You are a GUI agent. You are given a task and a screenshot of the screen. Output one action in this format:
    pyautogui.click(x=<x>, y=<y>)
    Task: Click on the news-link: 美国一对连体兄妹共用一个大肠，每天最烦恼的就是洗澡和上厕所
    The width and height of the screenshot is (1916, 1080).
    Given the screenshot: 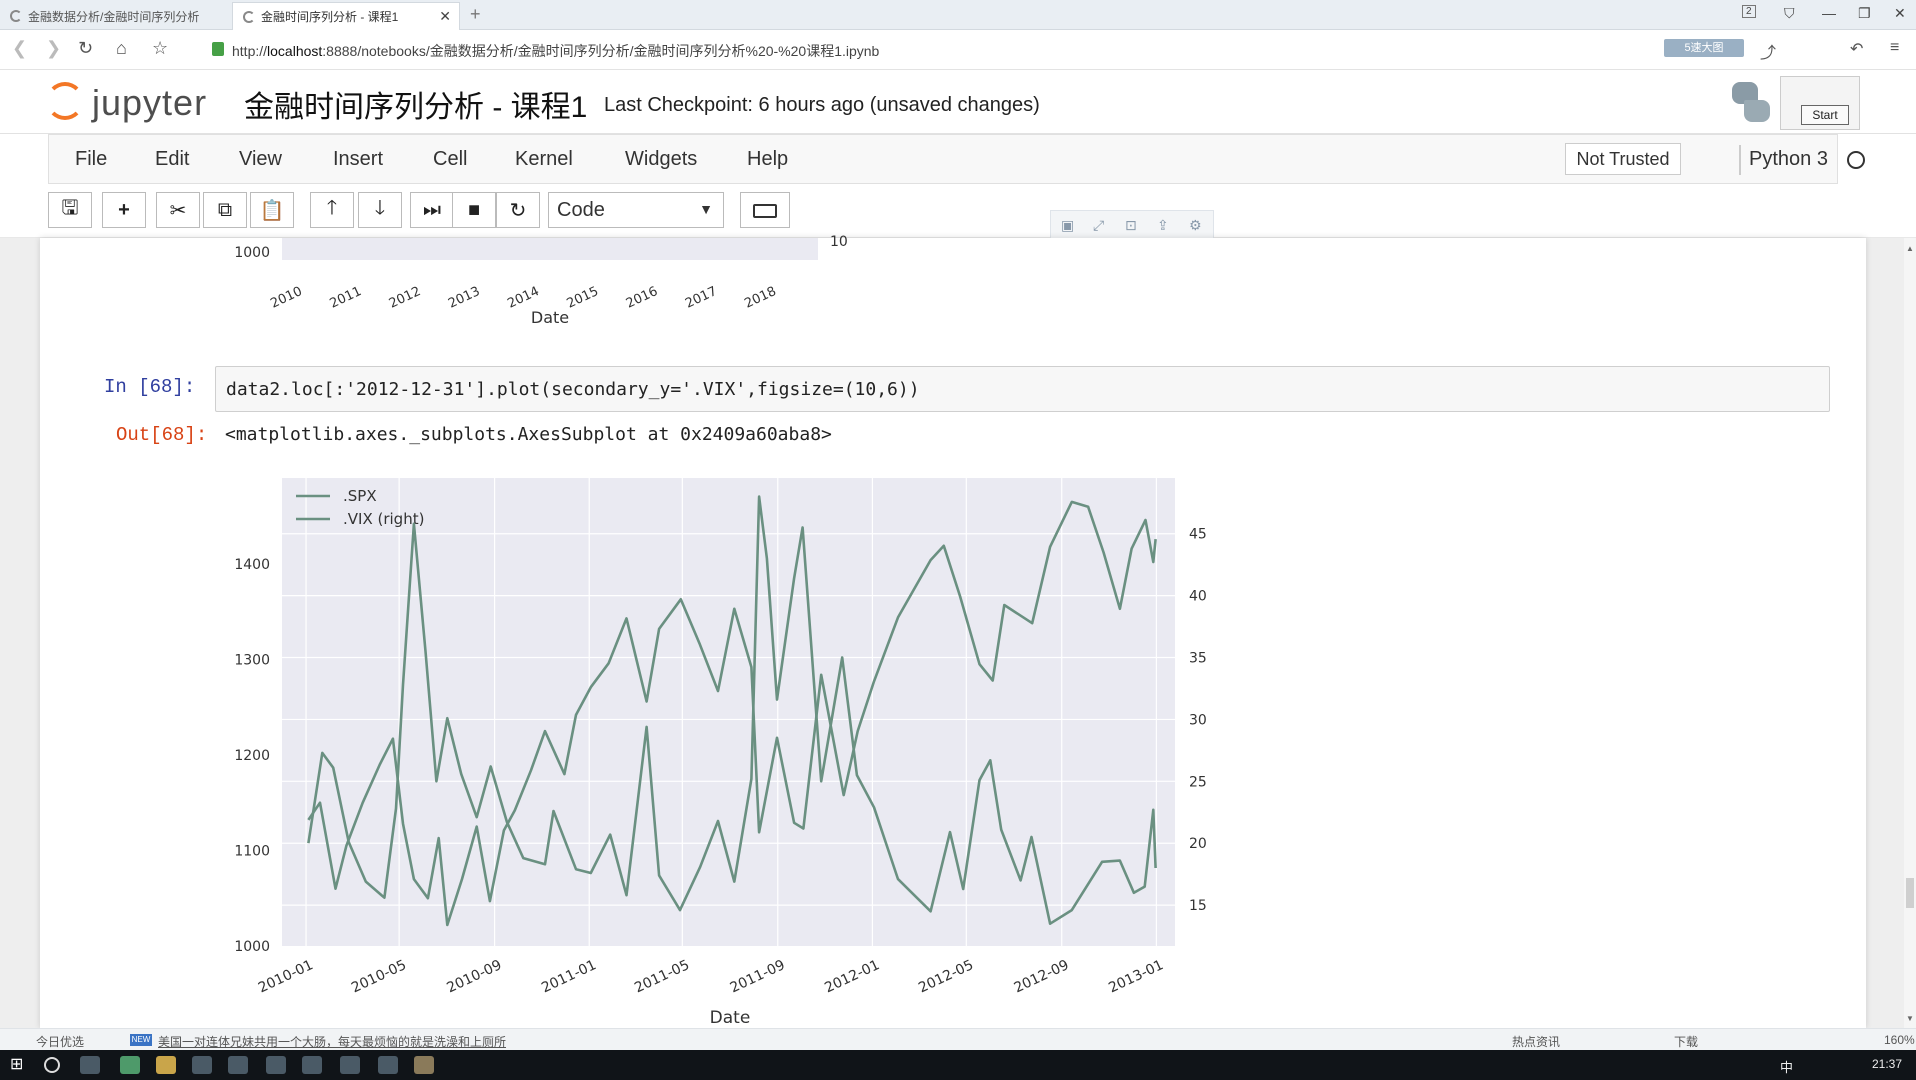 What is the action you would take?
    pyautogui.click(x=332, y=1041)
    